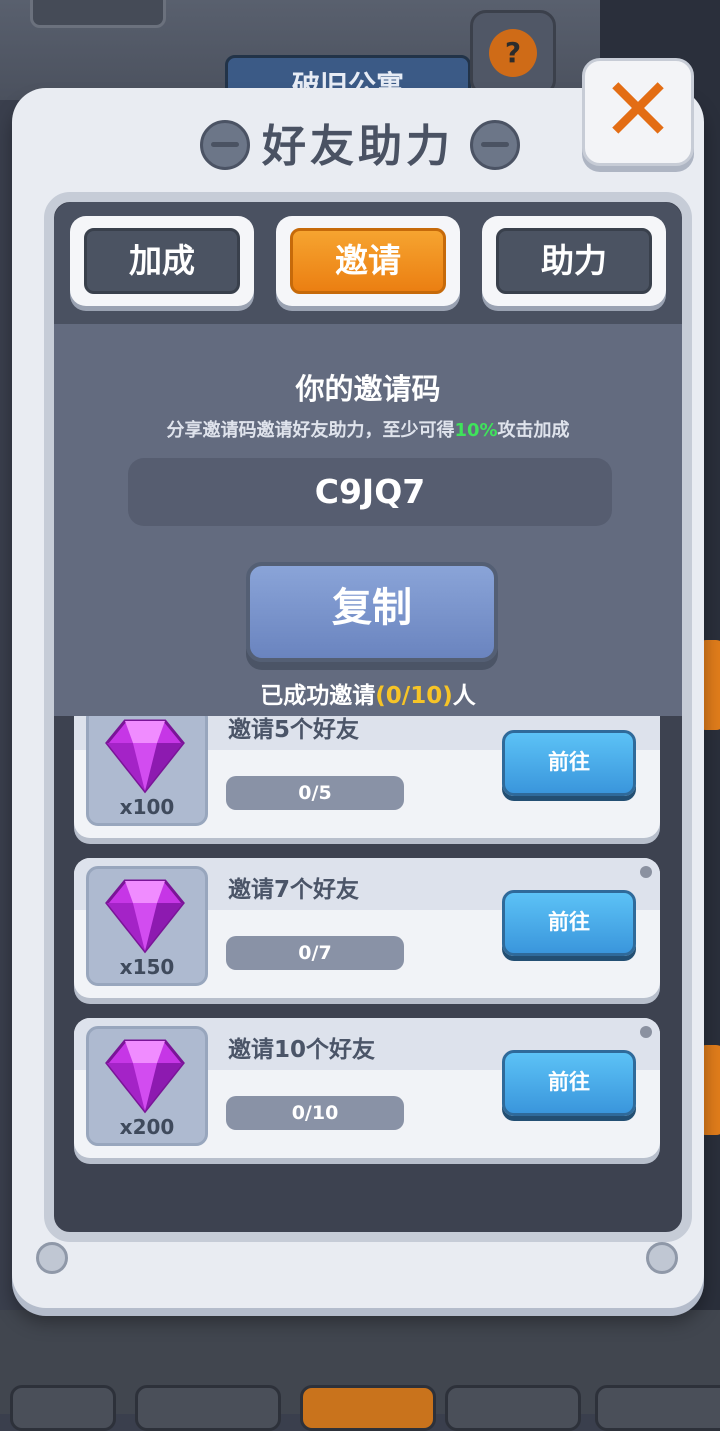  I want to click on reward-item: x100, so click(147, 771).